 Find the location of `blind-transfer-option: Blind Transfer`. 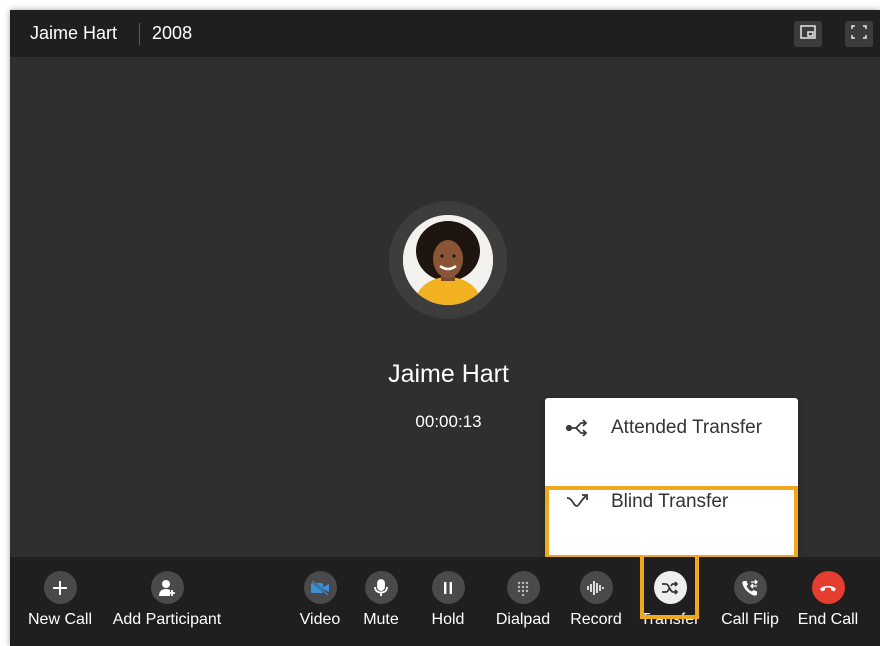

blind-transfer-option: Blind Transfer is located at coordinates (671, 502).